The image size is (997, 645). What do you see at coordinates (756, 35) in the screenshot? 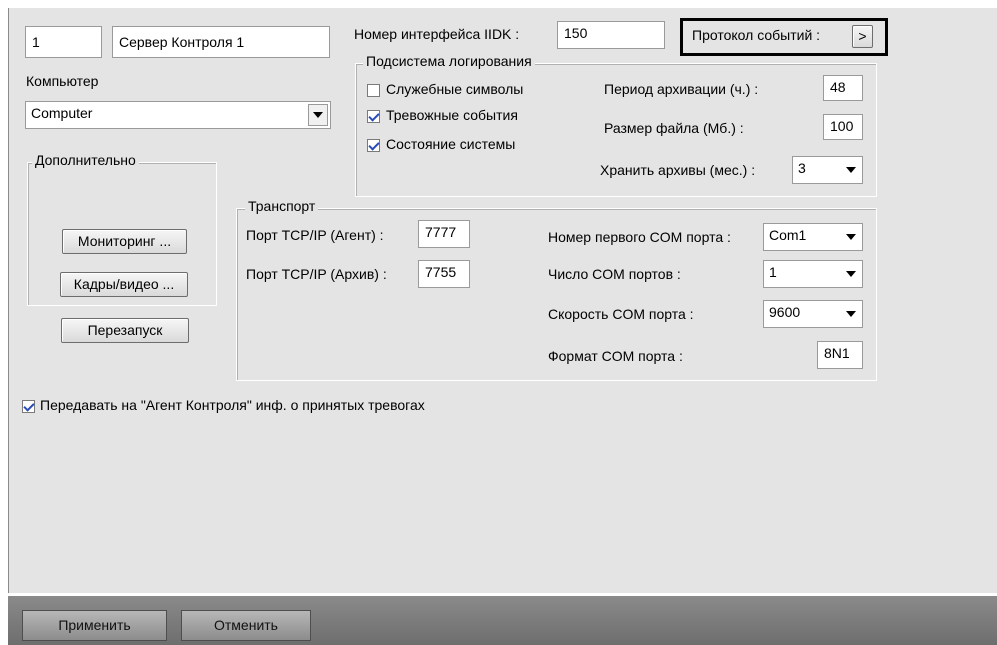
I see `protocol-label: Протокол событий :` at bounding box center [756, 35].